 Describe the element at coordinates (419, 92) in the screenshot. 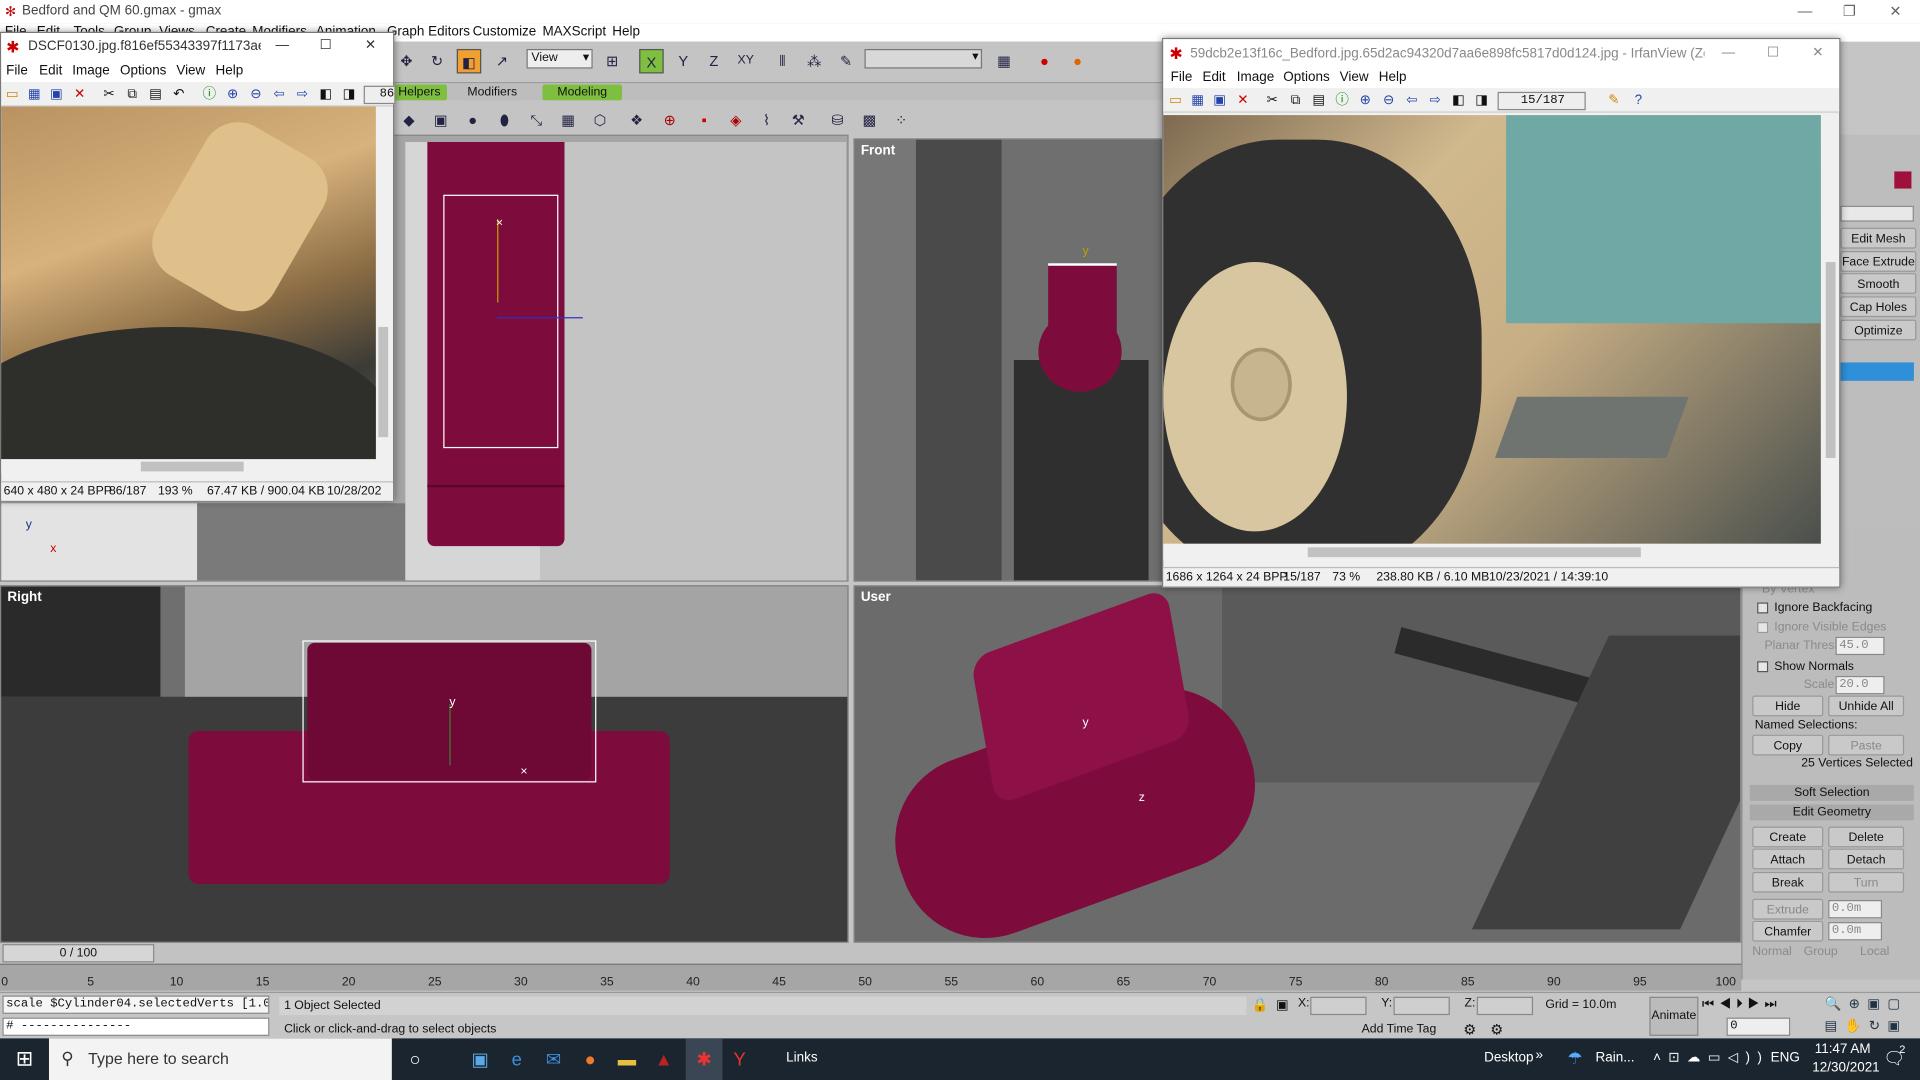

I see `tab-helpers: Helpers` at that location.